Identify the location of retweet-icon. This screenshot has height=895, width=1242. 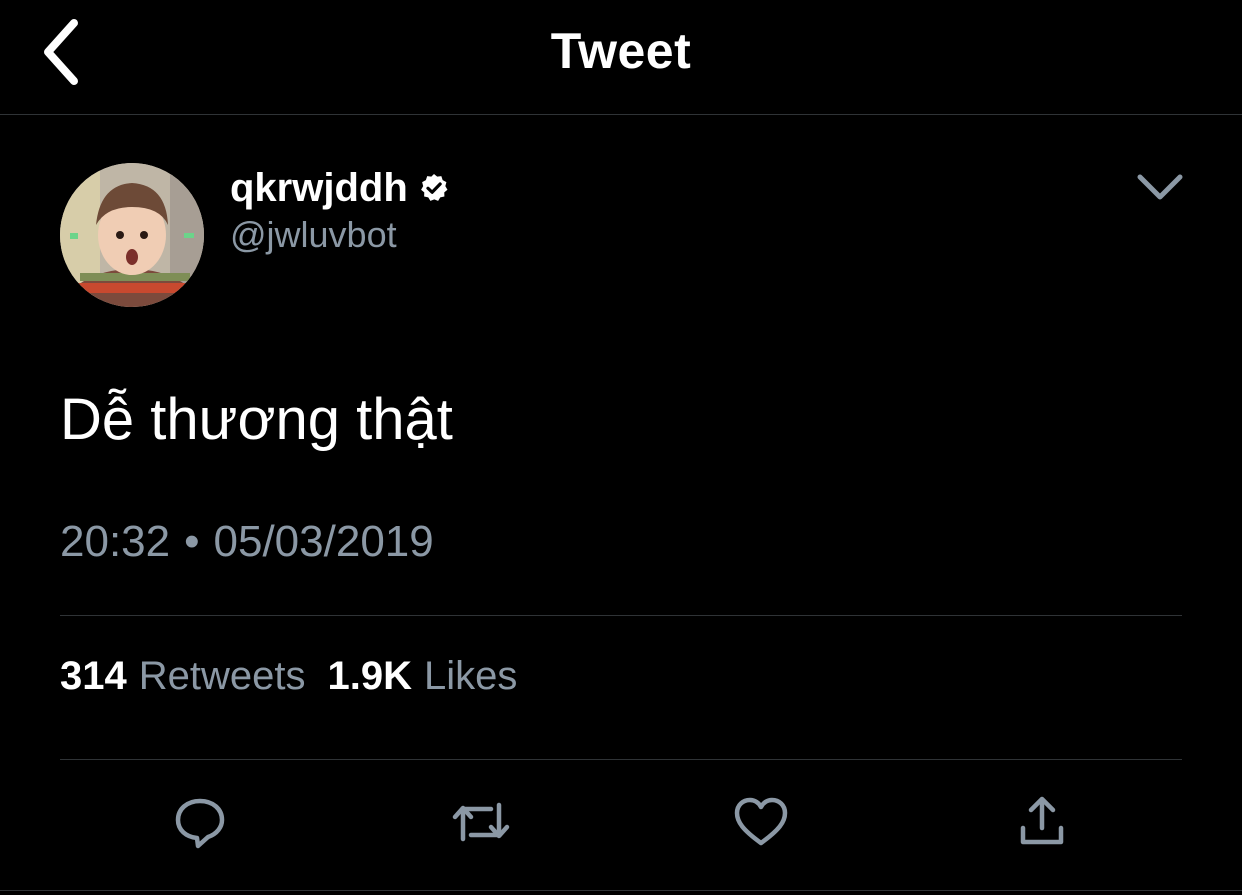
(481, 822).